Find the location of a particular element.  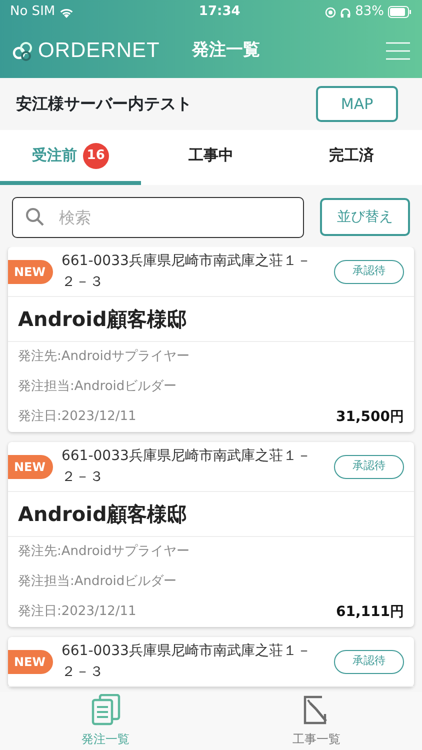

page-title: 発注一覧 is located at coordinates (226, 50).